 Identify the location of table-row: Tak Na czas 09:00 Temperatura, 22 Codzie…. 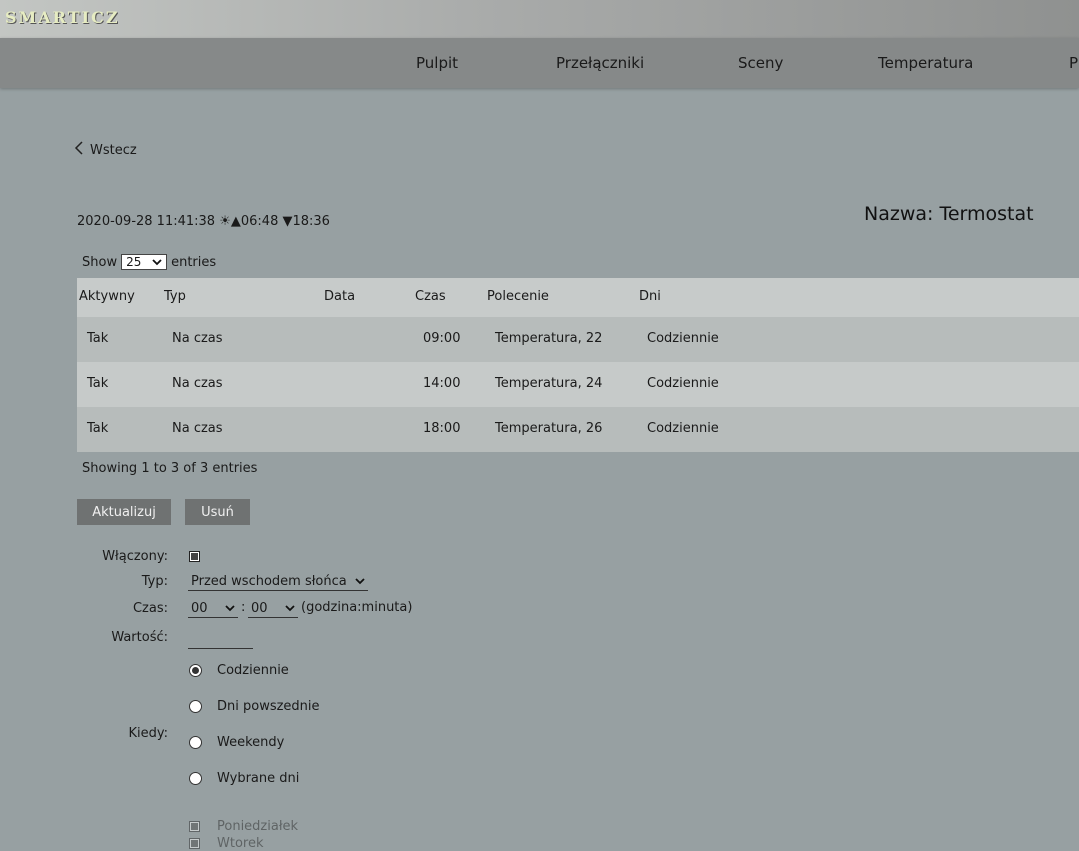
(578, 339).